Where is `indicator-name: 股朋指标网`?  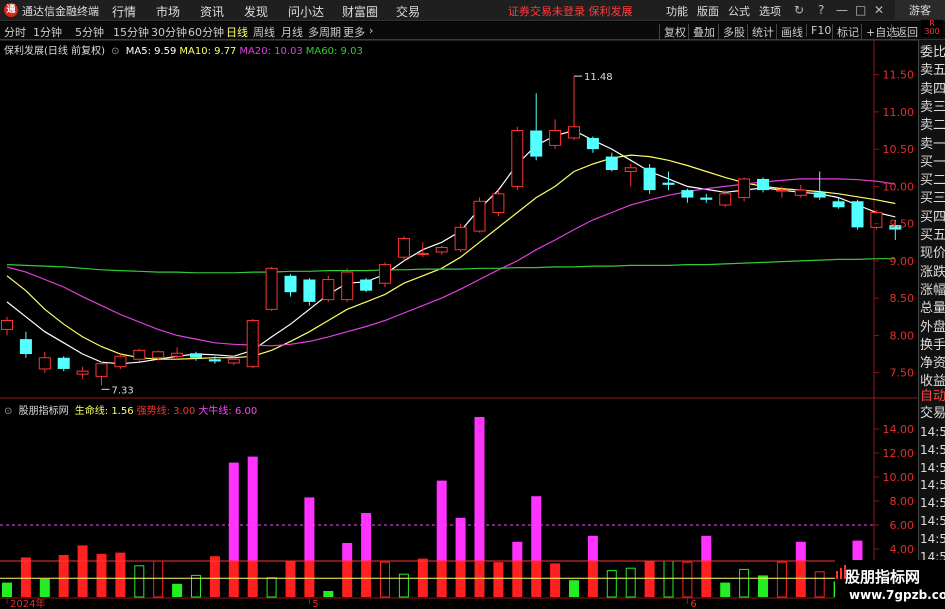
indicator-name: 股朋指标网 is located at coordinates (43, 411).